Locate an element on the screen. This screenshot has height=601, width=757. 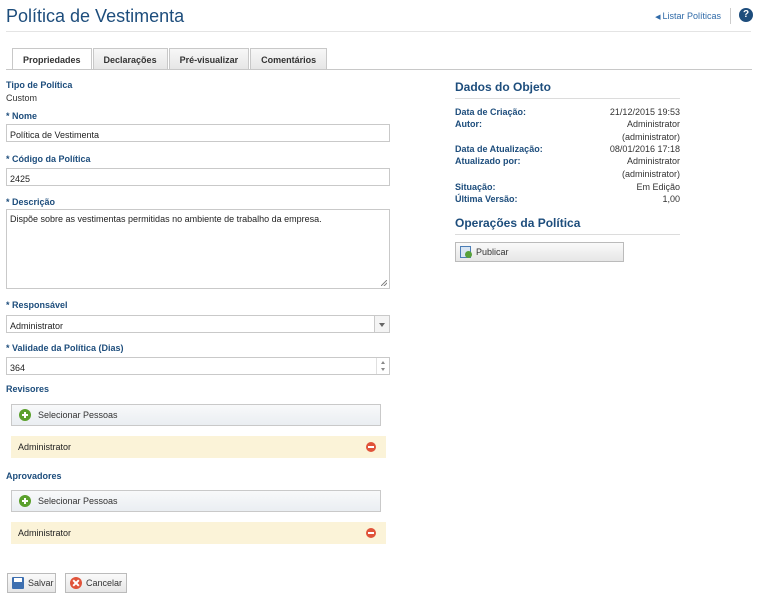
nome-field: Política de Vestimenta is located at coordinates (198, 133).